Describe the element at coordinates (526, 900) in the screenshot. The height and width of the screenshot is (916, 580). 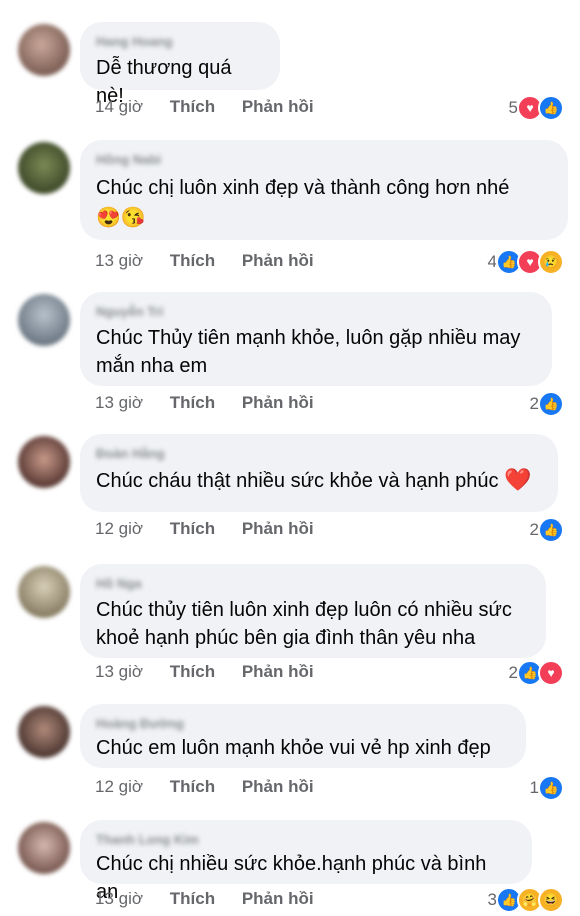
I see `reaction-summary: 3 👍 🤗 😆` at that location.